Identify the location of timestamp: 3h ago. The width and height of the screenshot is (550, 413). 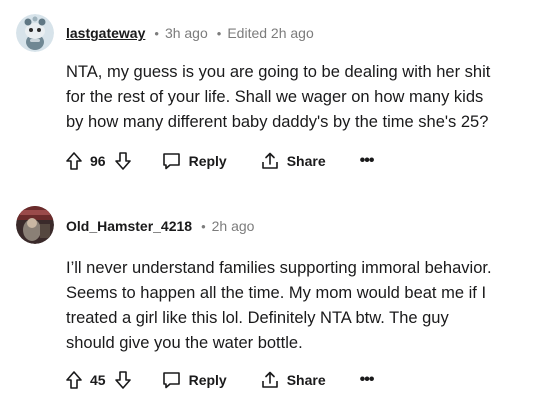
(186, 33).